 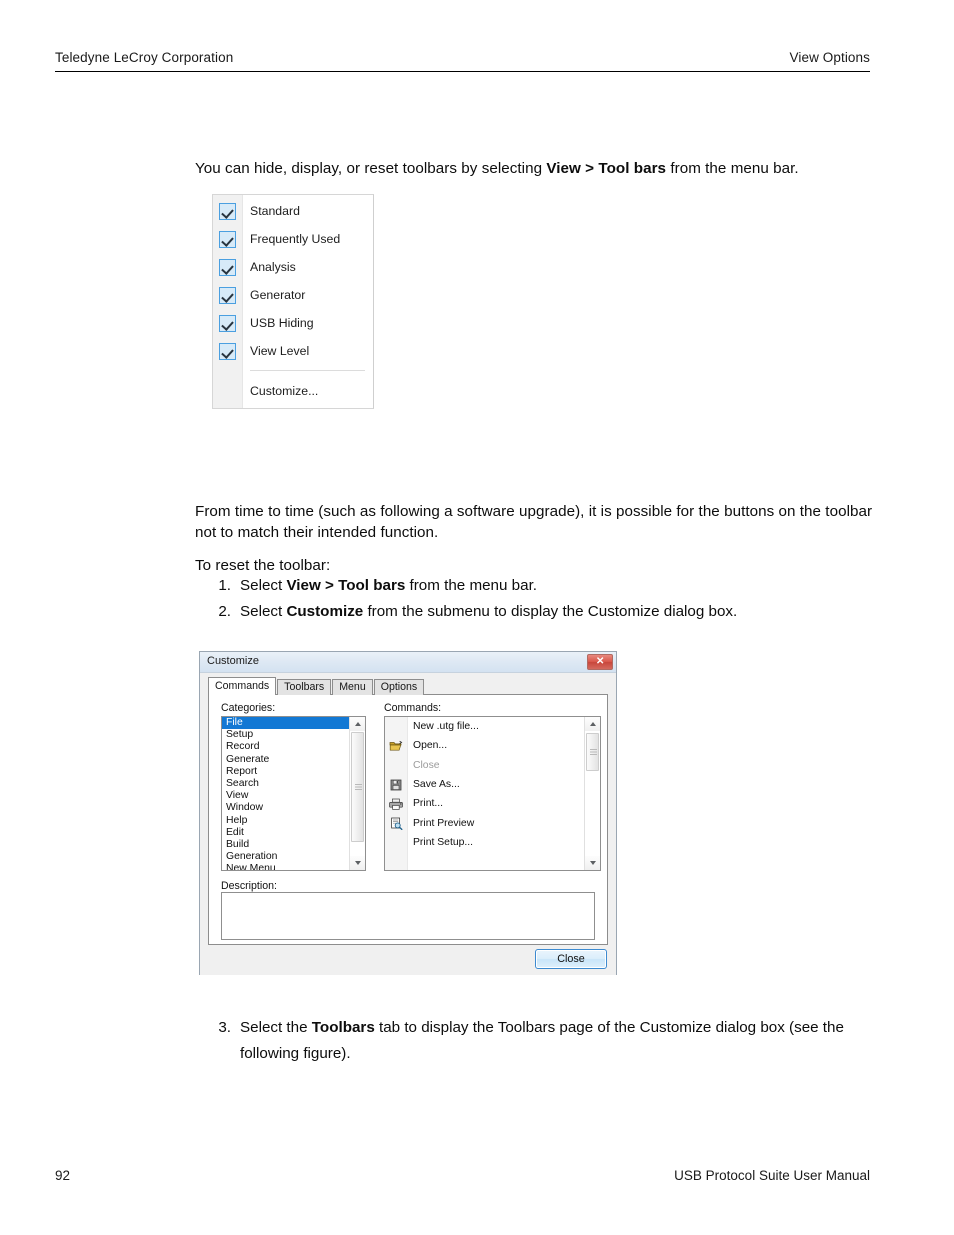 I want to click on menu-item-usb-hiding: USB Hiding, so click(x=293, y=323).